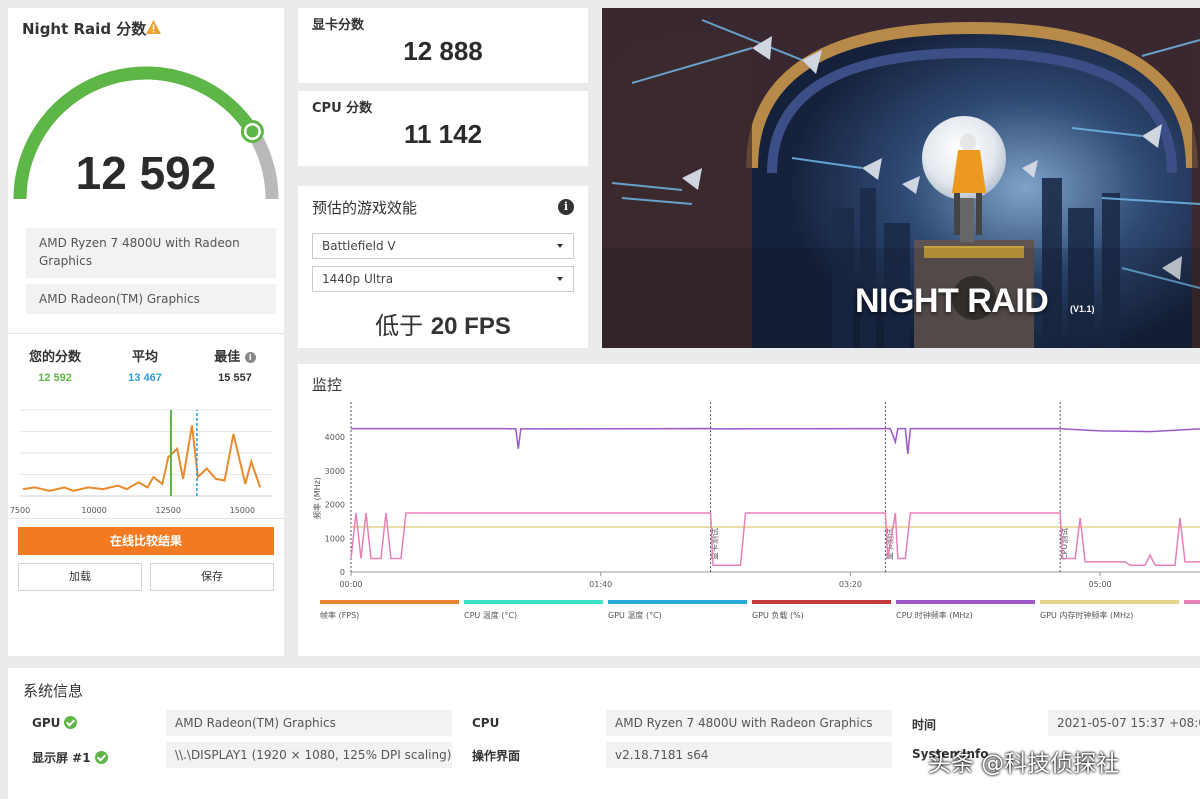 The width and height of the screenshot is (1200, 799). Describe the element at coordinates (70, 757) in the screenshot. I see `display-key: 显示屏 #1` at that location.